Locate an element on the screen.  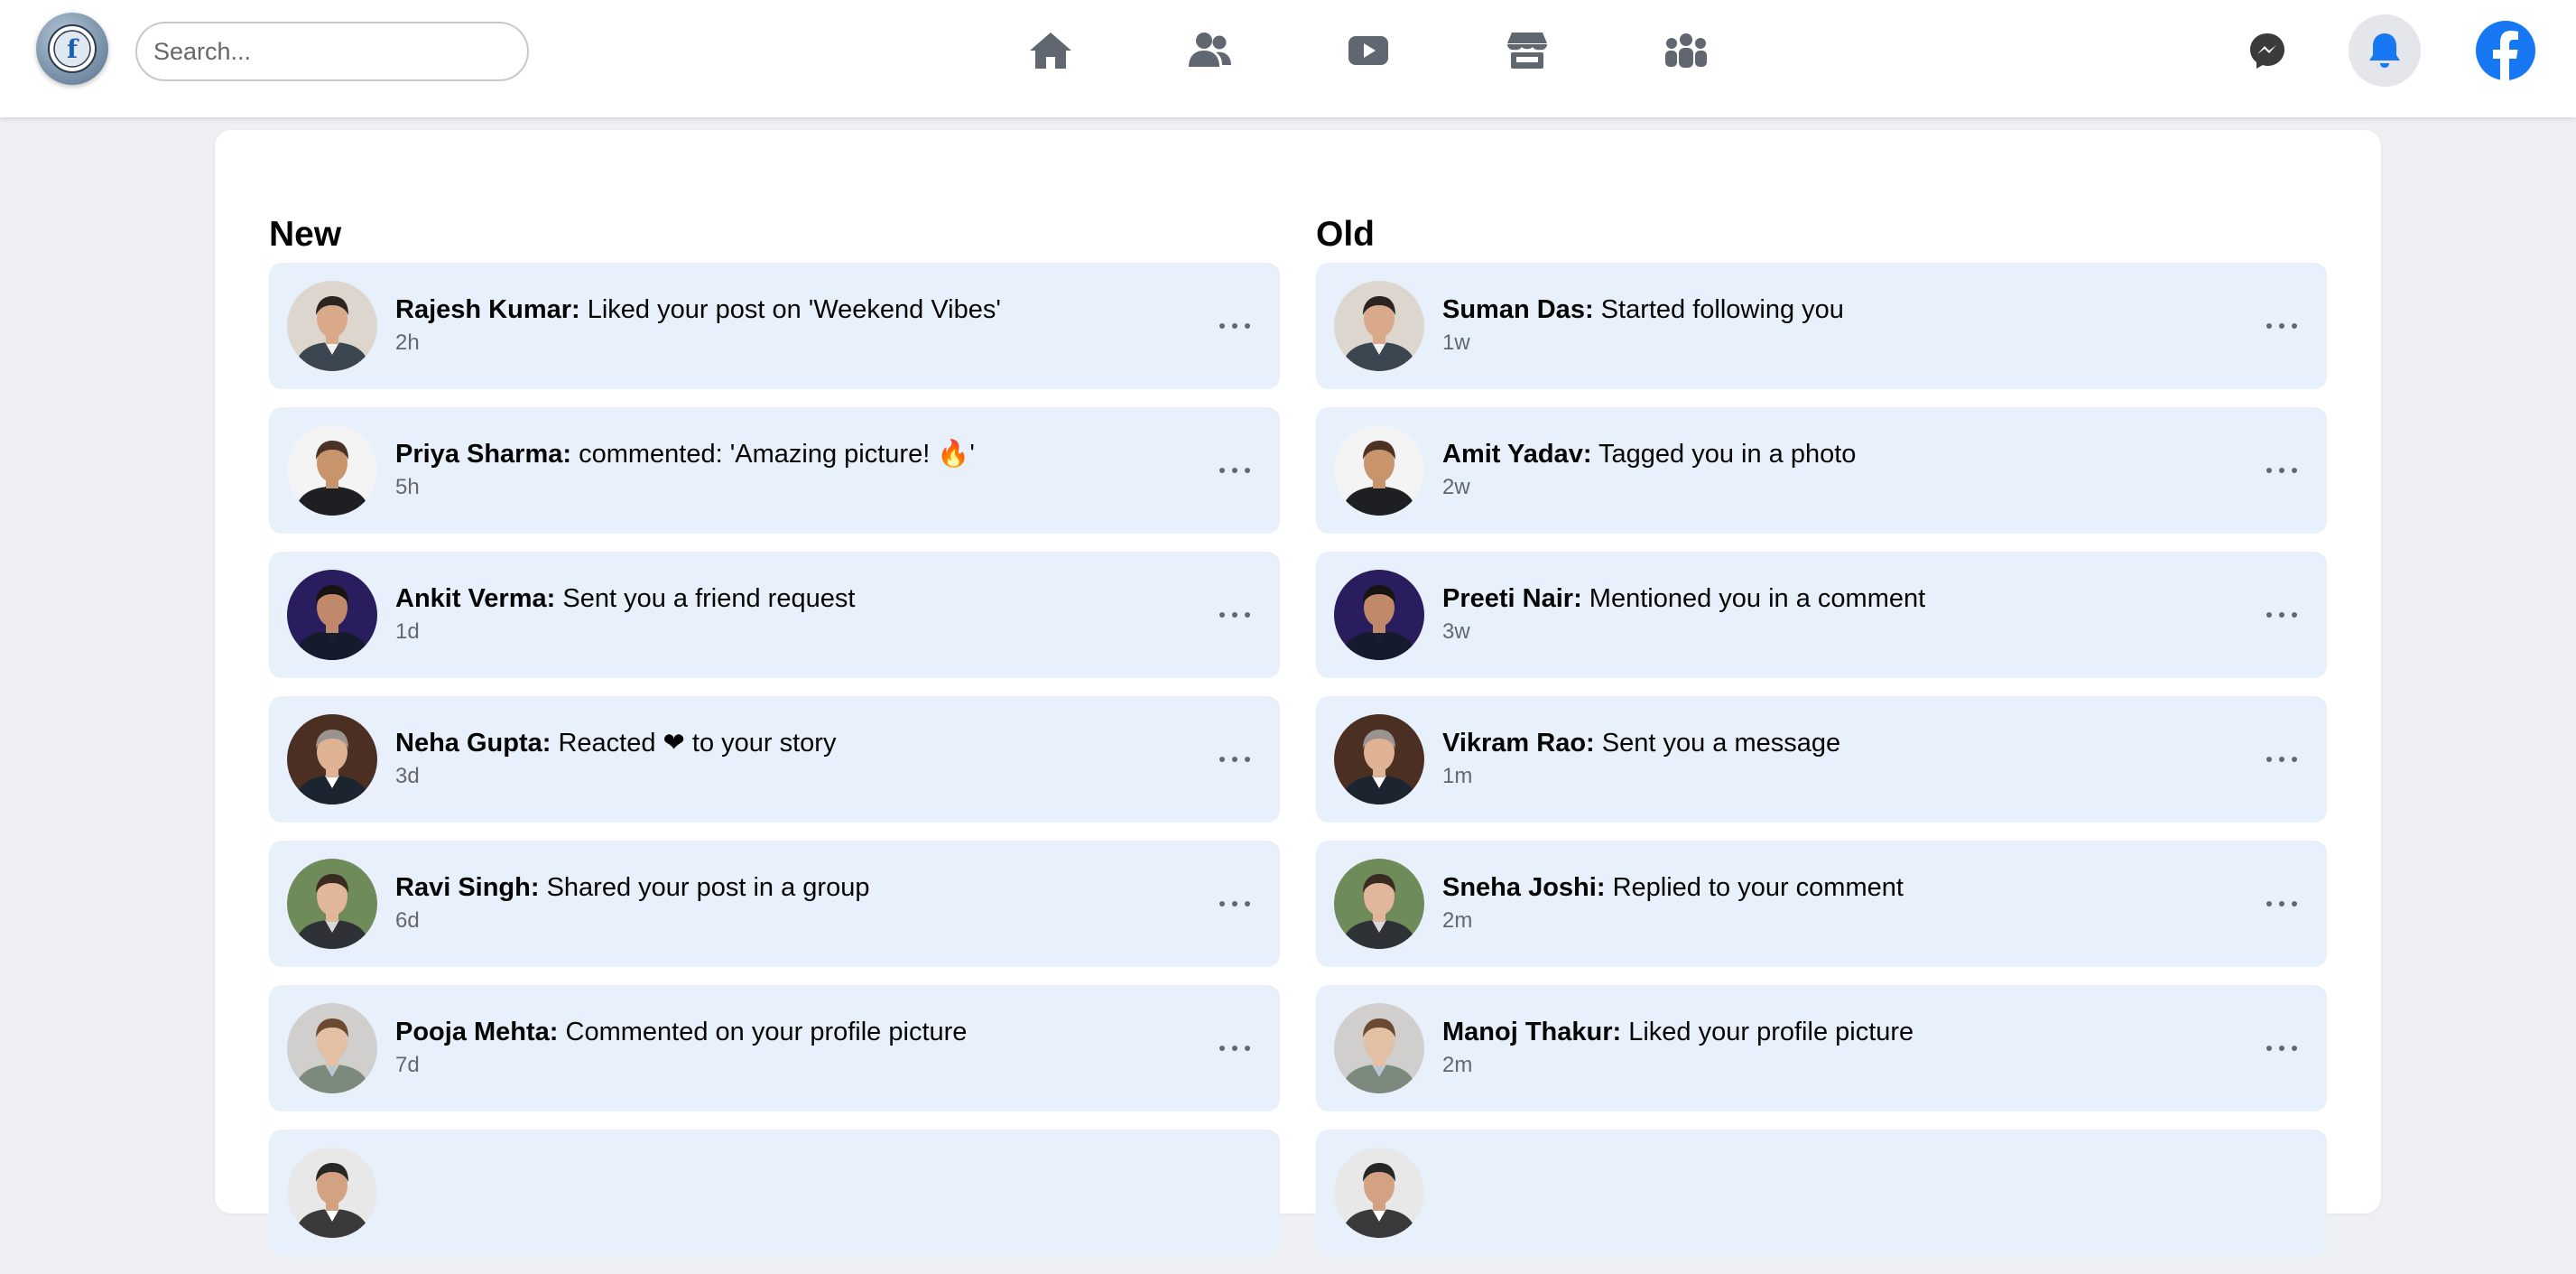
notification-text: Sent you a friend request is located at coordinates (709, 599).